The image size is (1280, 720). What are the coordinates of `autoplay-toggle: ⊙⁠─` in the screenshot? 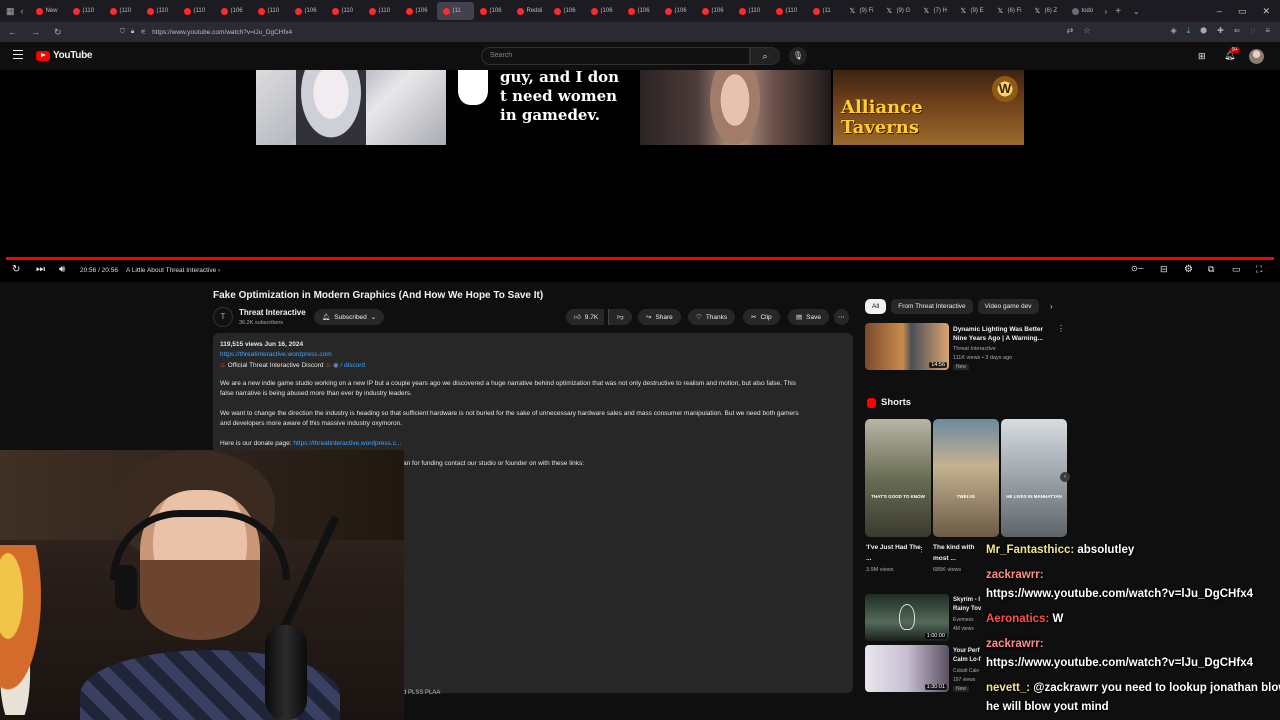 It's located at (1137, 268).